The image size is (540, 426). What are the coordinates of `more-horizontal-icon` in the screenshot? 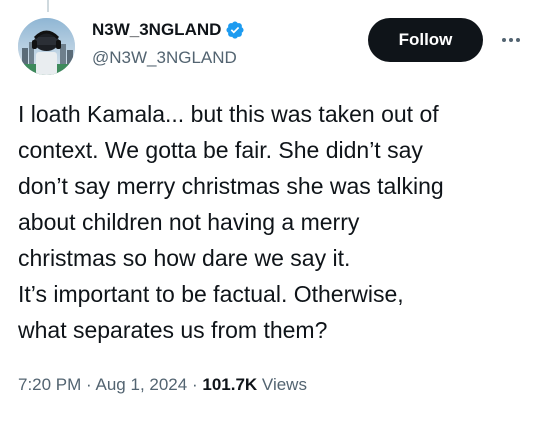 It's located at (511, 40).